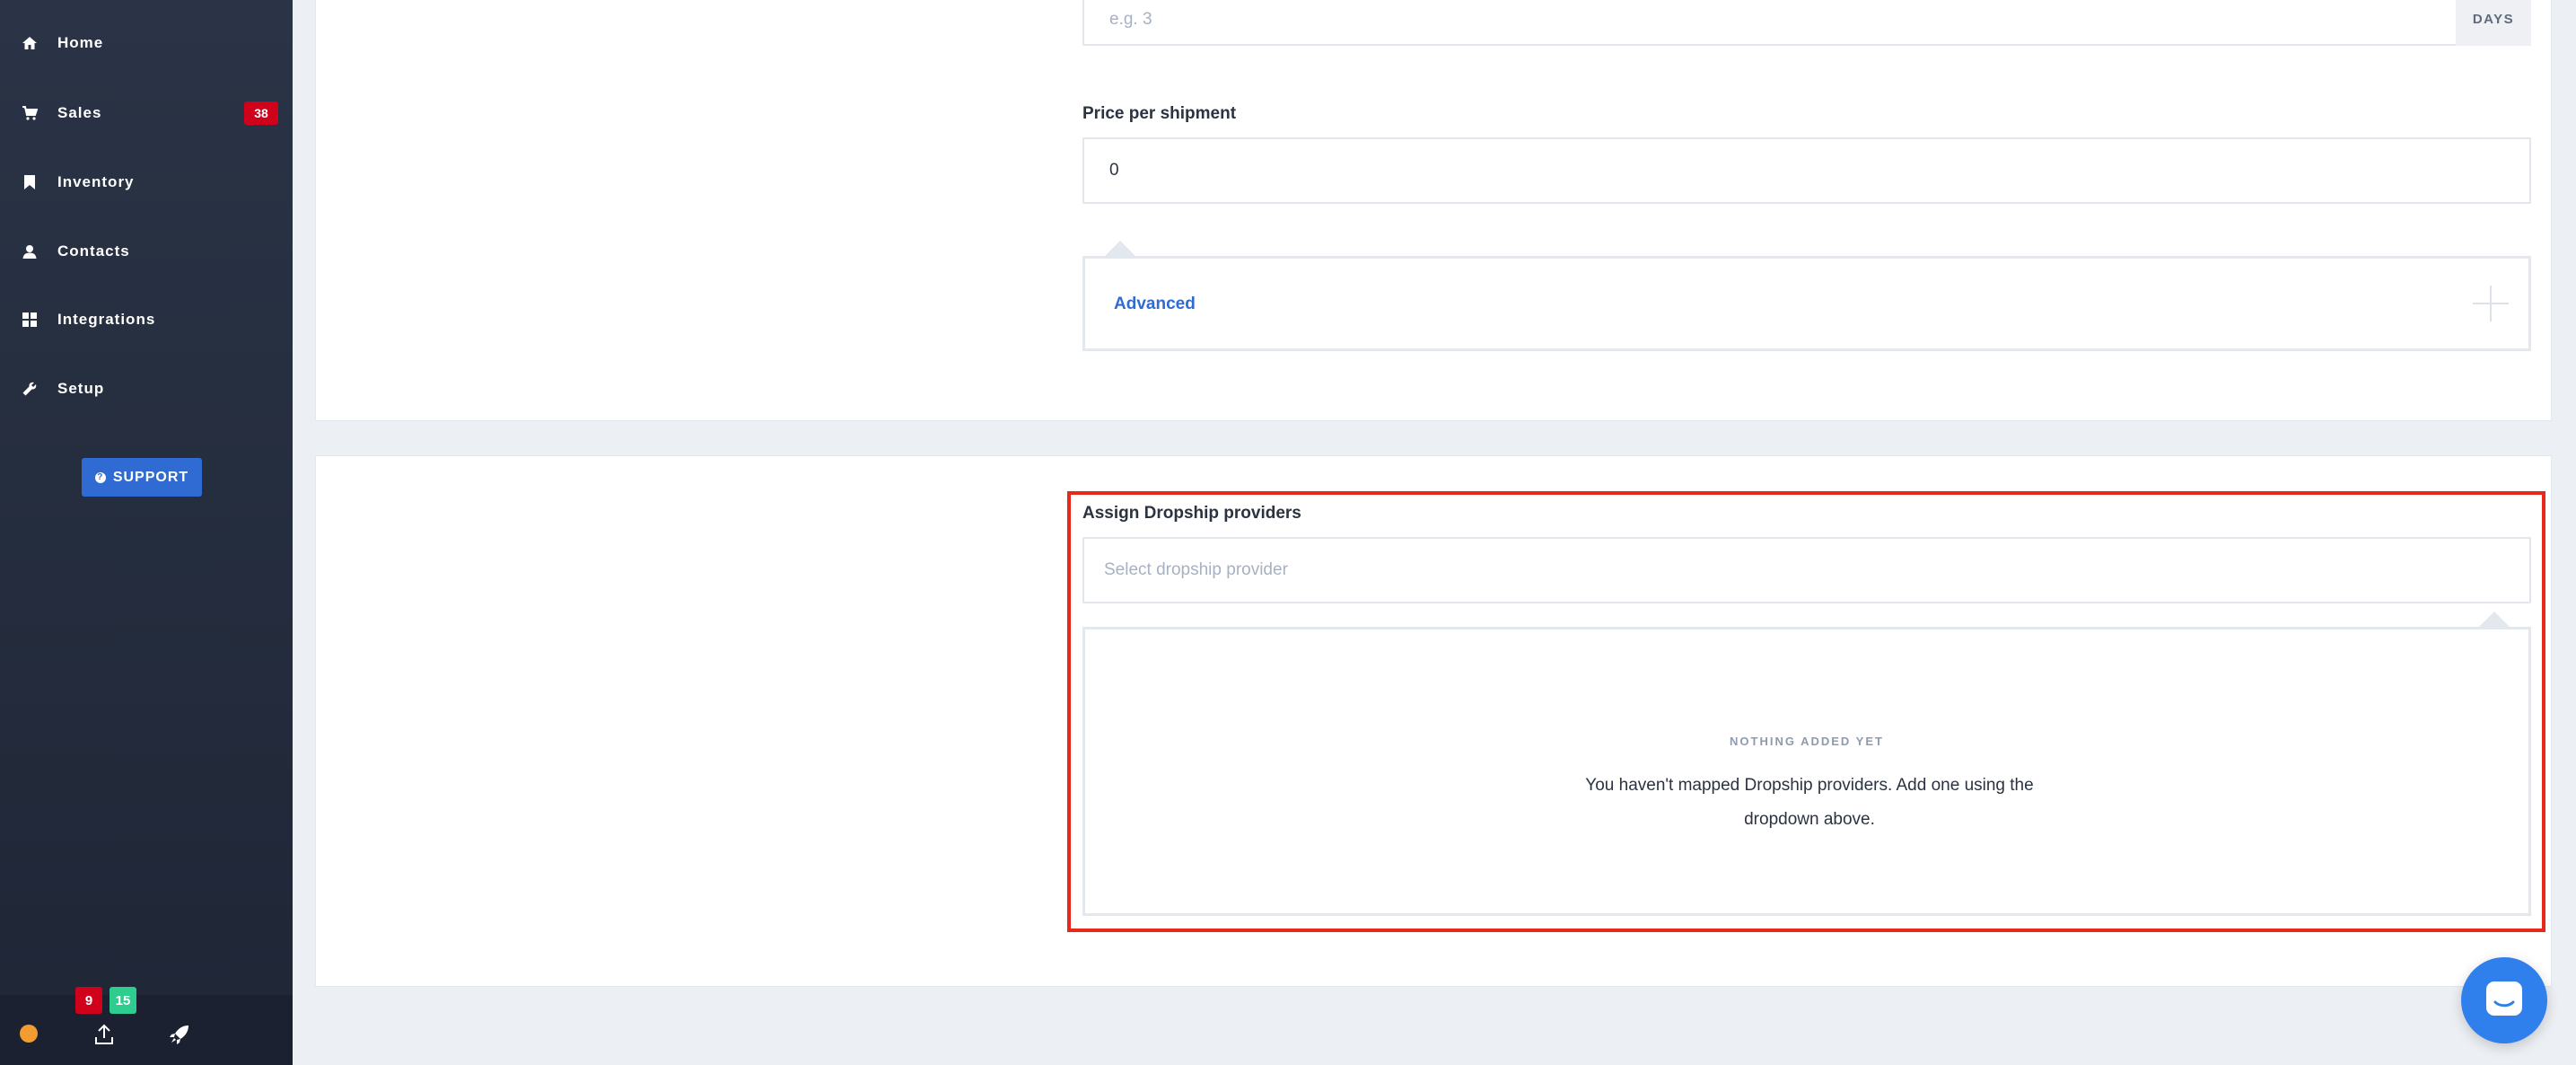 The height and width of the screenshot is (1065, 2576). What do you see at coordinates (1770, 23) in the screenshot?
I see `lead-time-input: e.g. 3` at bounding box center [1770, 23].